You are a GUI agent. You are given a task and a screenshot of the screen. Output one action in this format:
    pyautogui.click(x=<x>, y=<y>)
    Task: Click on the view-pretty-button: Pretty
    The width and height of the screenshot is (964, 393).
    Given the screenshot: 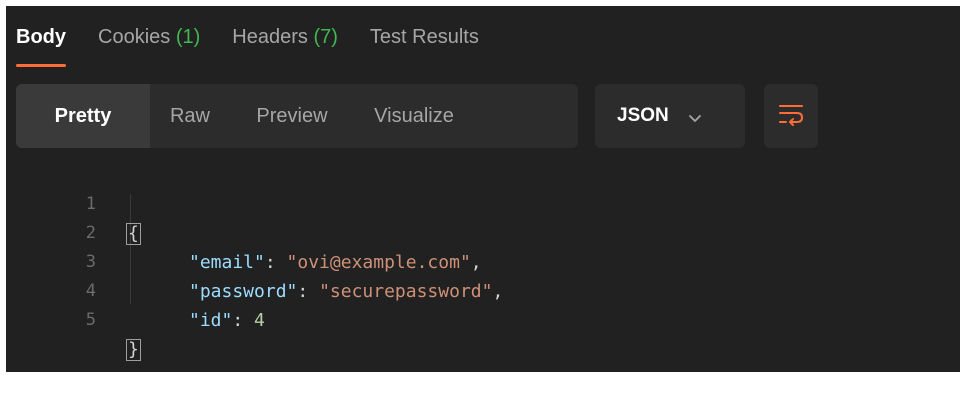 What is the action you would take?
    pyautogui.click(x=83, y=116)
    